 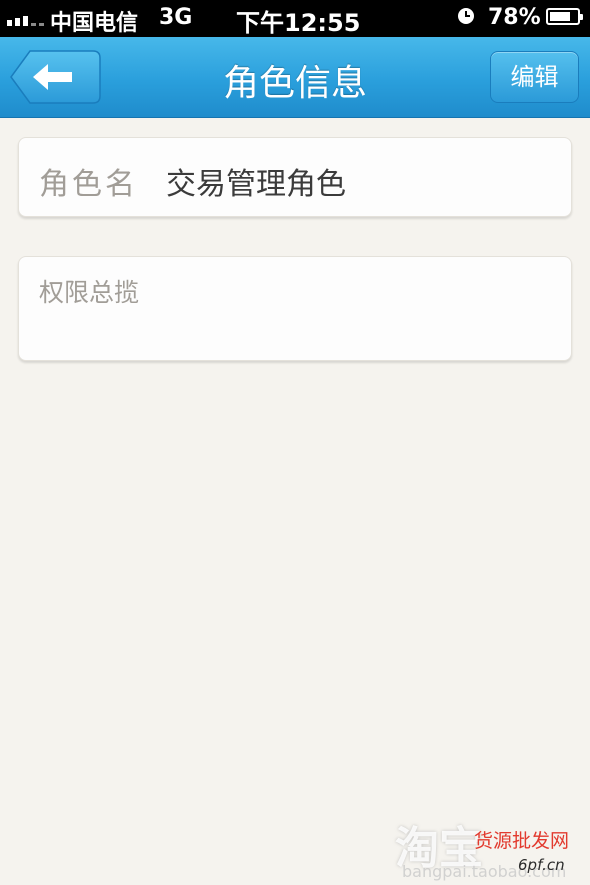 What do you see at coordinates (466, 16) in the screenshot?
I see `alarm-clock-icon` at bounding box center [466, 16].